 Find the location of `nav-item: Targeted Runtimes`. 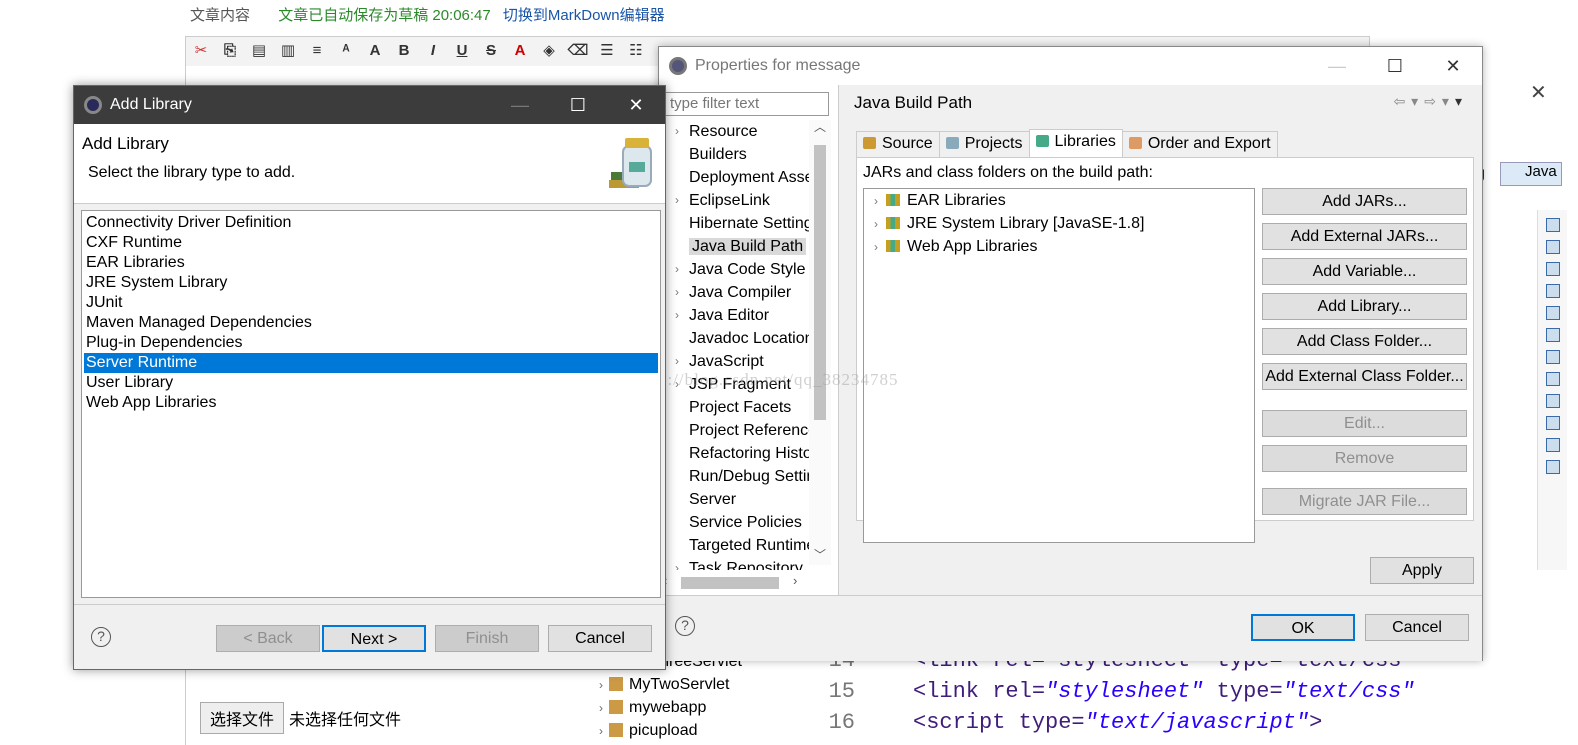

nav-item: Targeted Runtimes is located at coordinates (734, 545).